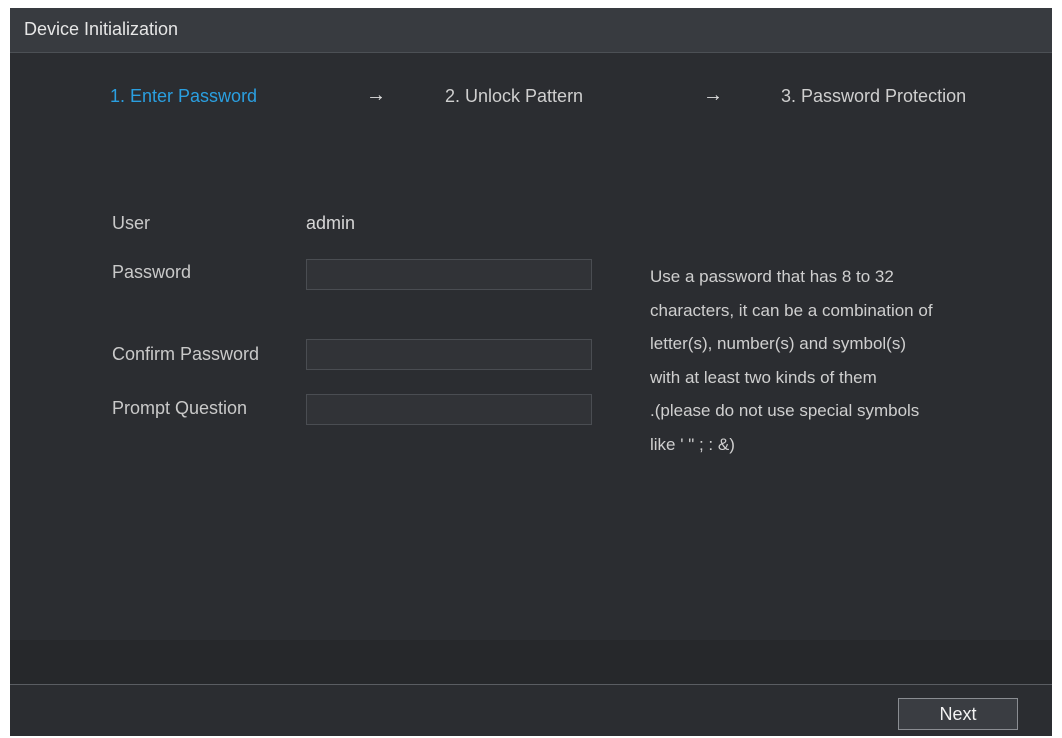  Describe the element at coordinates (101, 29) in the screenshot. I see `window-title: Device Initialization` at that location.